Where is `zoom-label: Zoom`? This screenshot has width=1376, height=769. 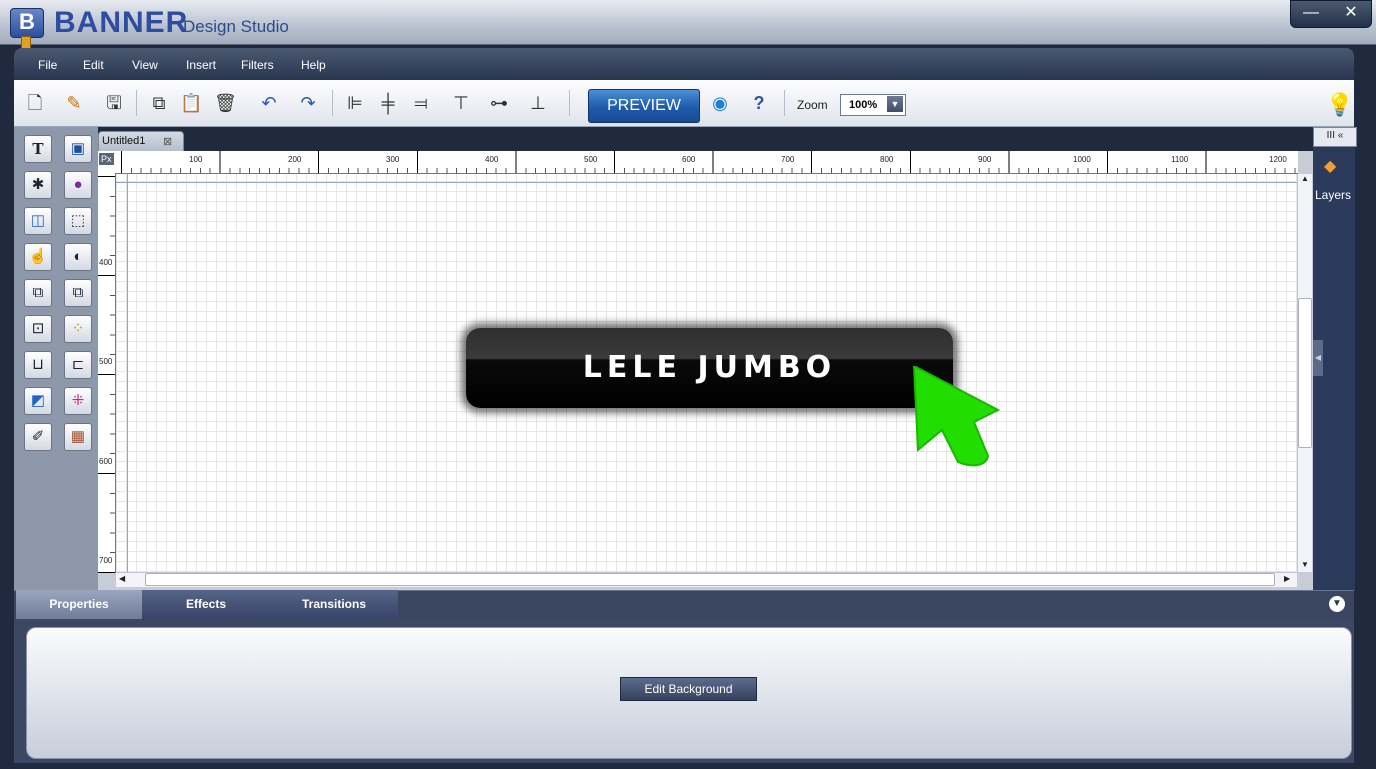 zoom-label: Zoom is located at coordinates (812, 105).